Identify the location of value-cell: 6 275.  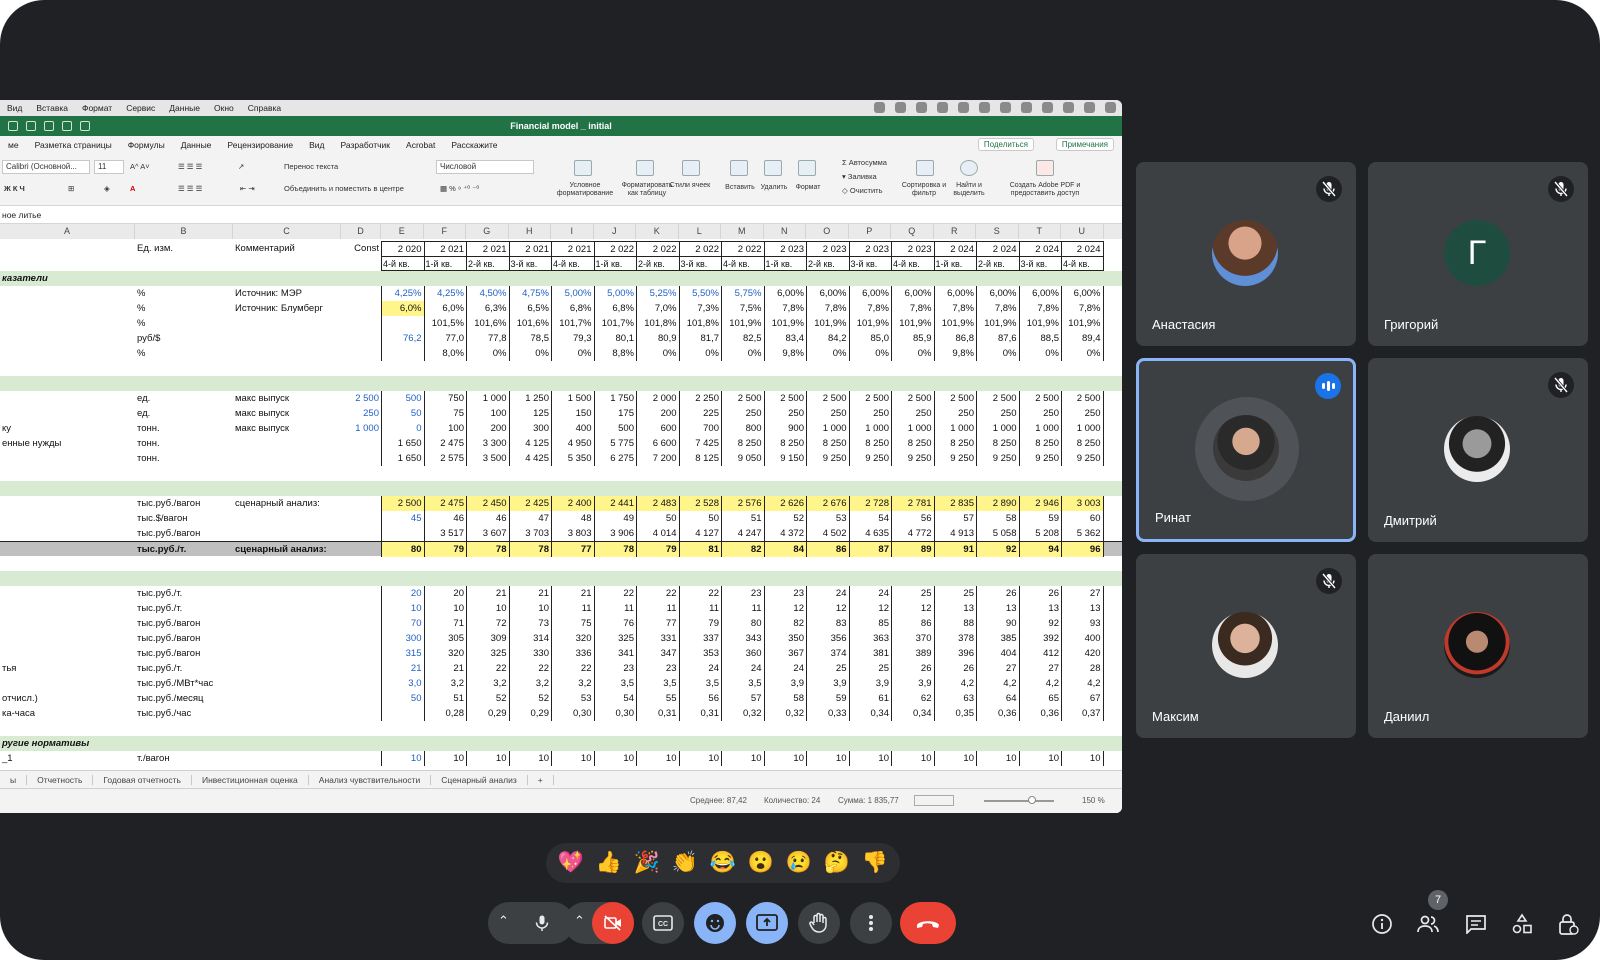
(615, 458).